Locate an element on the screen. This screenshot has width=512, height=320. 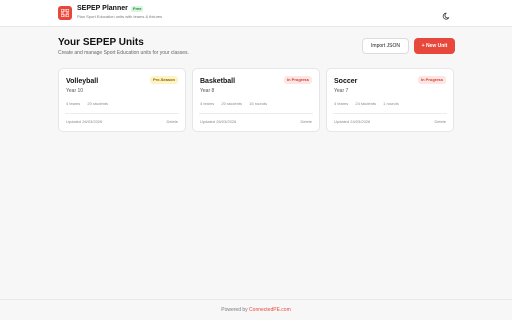
updated-date: Updated 24/03/2026 is located at coordinates (352, 121).